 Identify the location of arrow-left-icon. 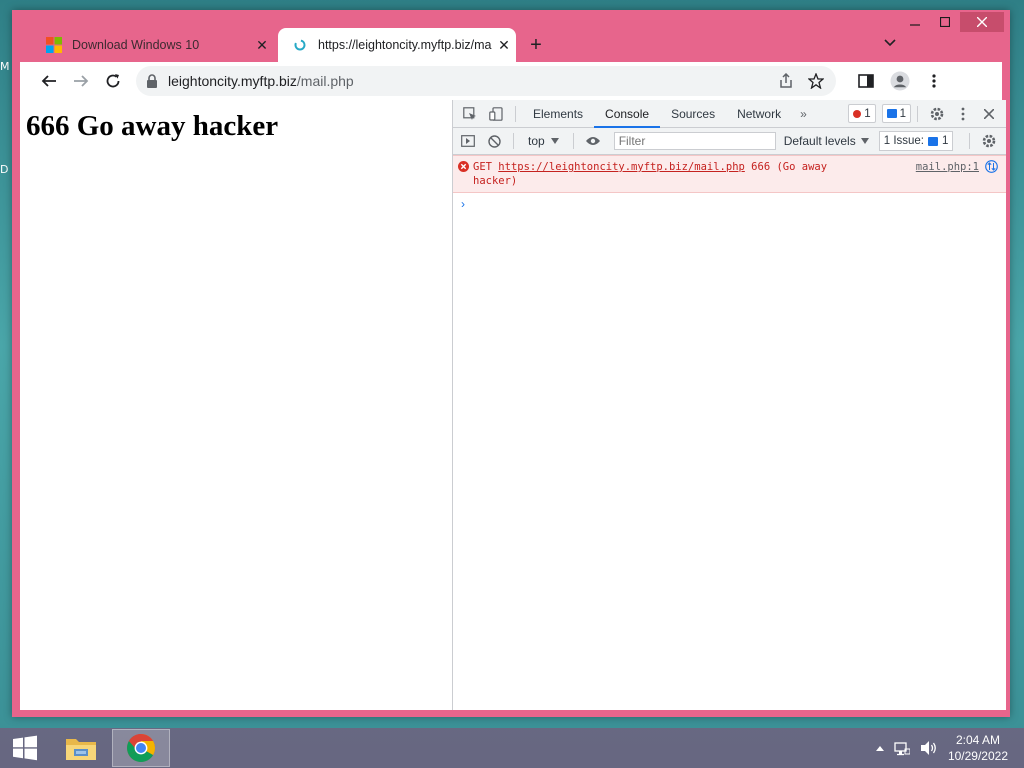
(48, 81).